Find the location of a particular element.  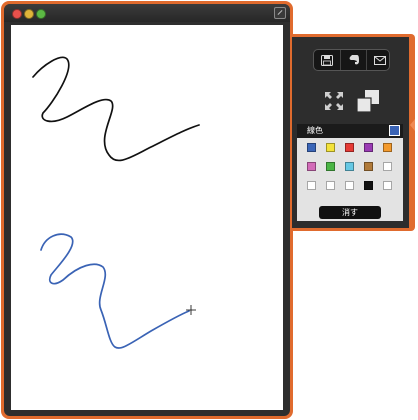

evernote-icon is located at coordinates (354, 60).